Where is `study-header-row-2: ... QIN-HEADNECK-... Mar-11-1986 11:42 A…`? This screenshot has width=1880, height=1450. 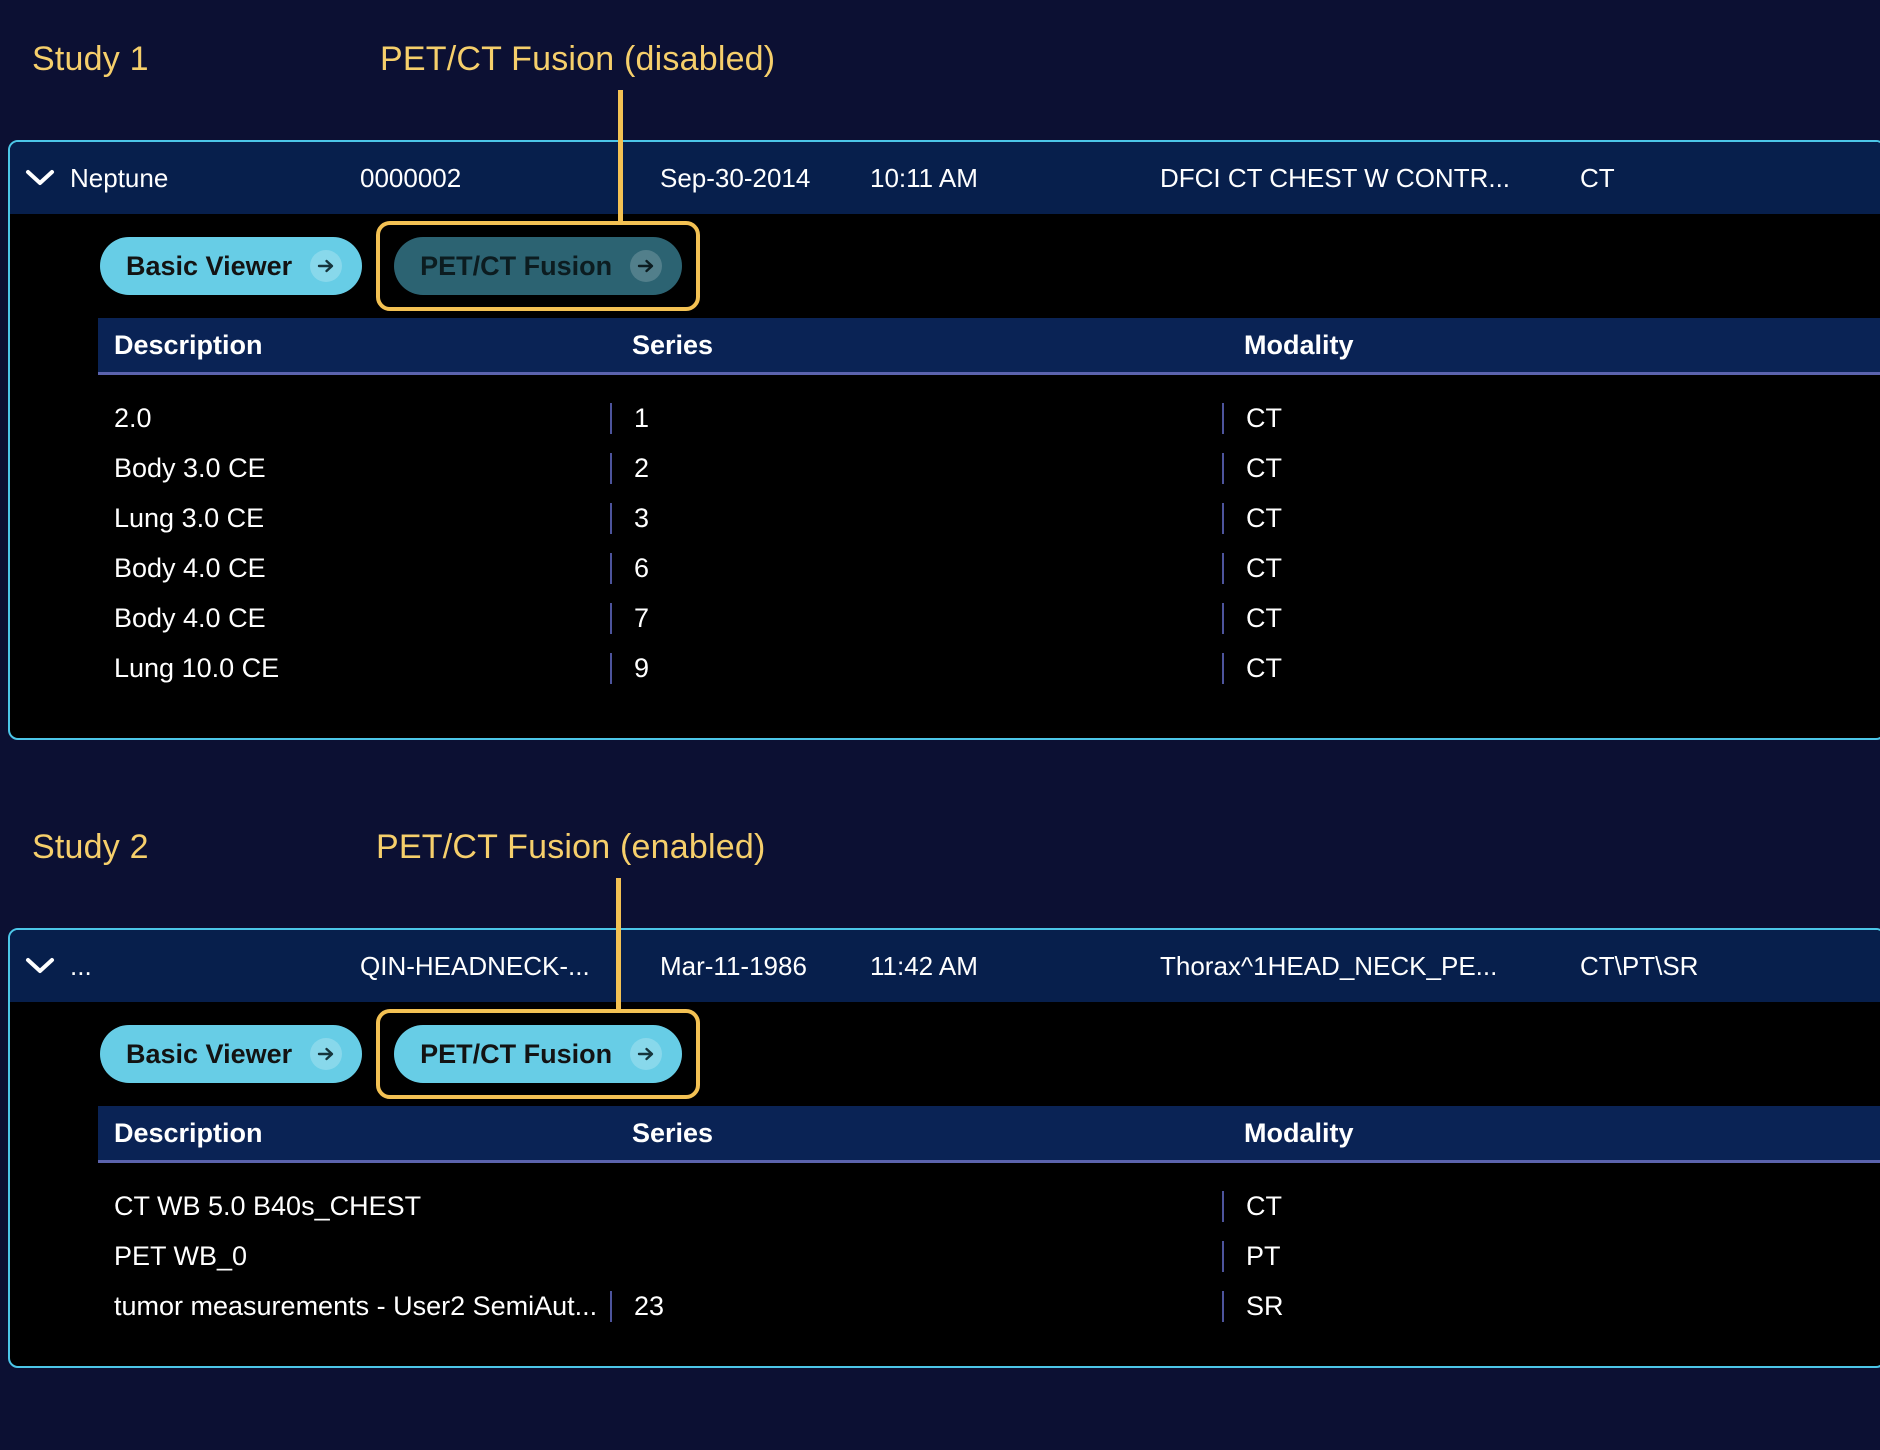 study-header-row-2: ... QIN-HEADNECK-... Mar-11-1986 11:42 A… is located at coordinates (945, 966).